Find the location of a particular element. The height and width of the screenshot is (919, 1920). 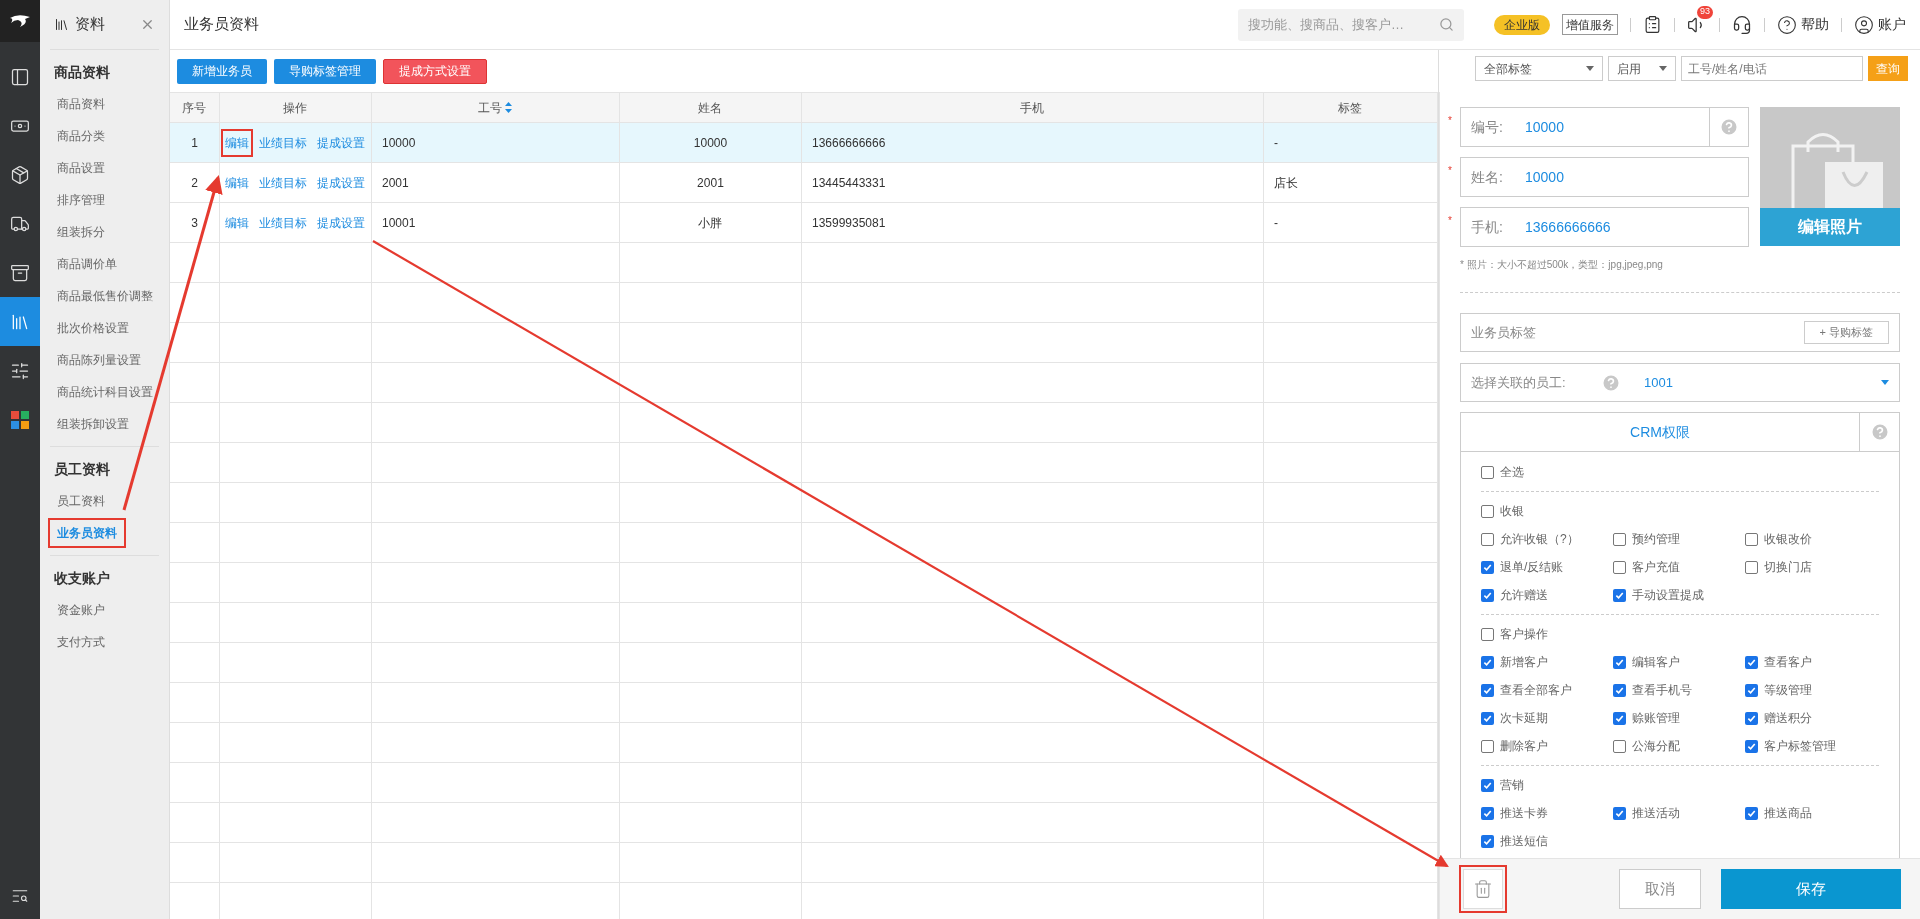

table-row: 3 编辑 业绩目标 提成设置 10001 小胖 13599935081 - is located at coordinates (803, 223).